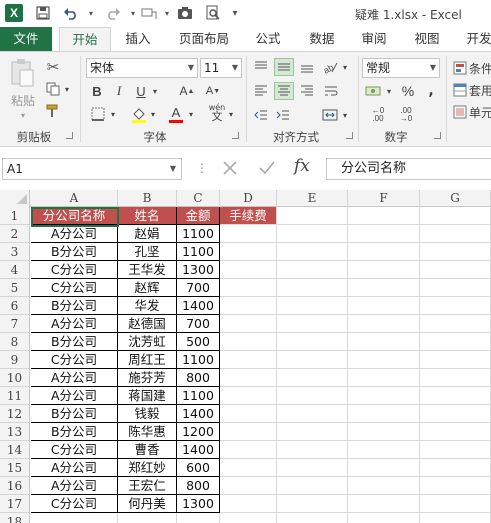  I want to click on cell-d3, so click(248, 252).